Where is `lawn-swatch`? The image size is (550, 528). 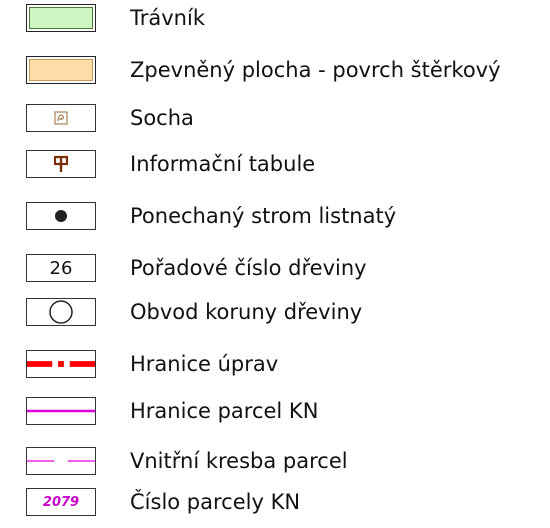
lawn-swatch is located at coordinates (61, 18).